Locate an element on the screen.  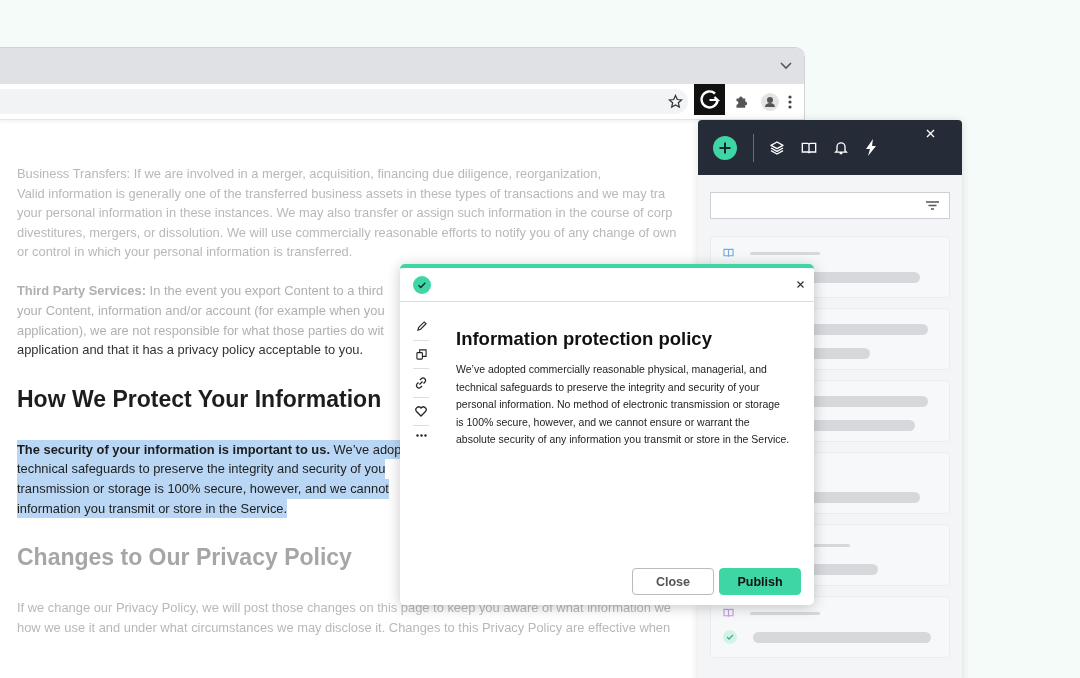
link-icon is located at coordinates (421, 383).